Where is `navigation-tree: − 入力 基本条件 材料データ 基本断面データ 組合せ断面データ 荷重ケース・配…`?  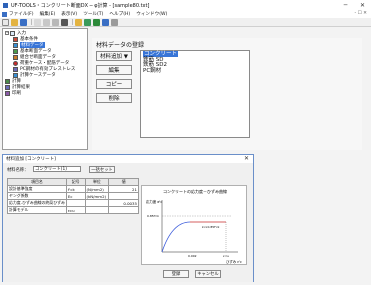 navigation-tree: − 入力 基本条件 材料データ 基本断面データ 組合せ断面データ 荷重ケース・配… is located at coordinates (45, 89).